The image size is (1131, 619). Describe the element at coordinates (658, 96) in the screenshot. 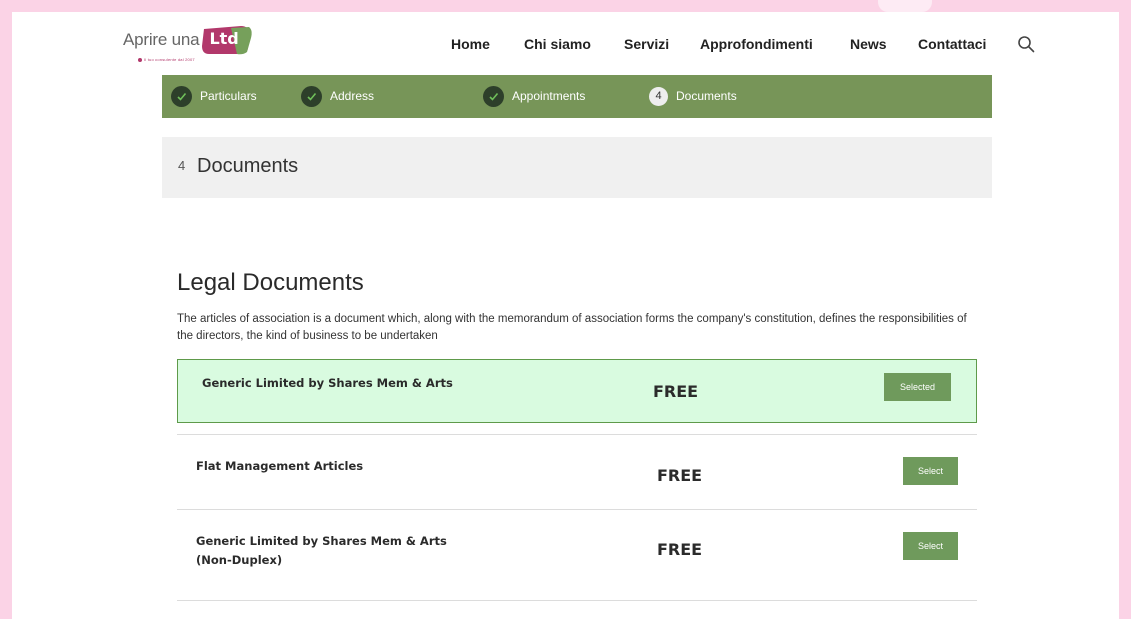

I see `step-number: 4` at that location.